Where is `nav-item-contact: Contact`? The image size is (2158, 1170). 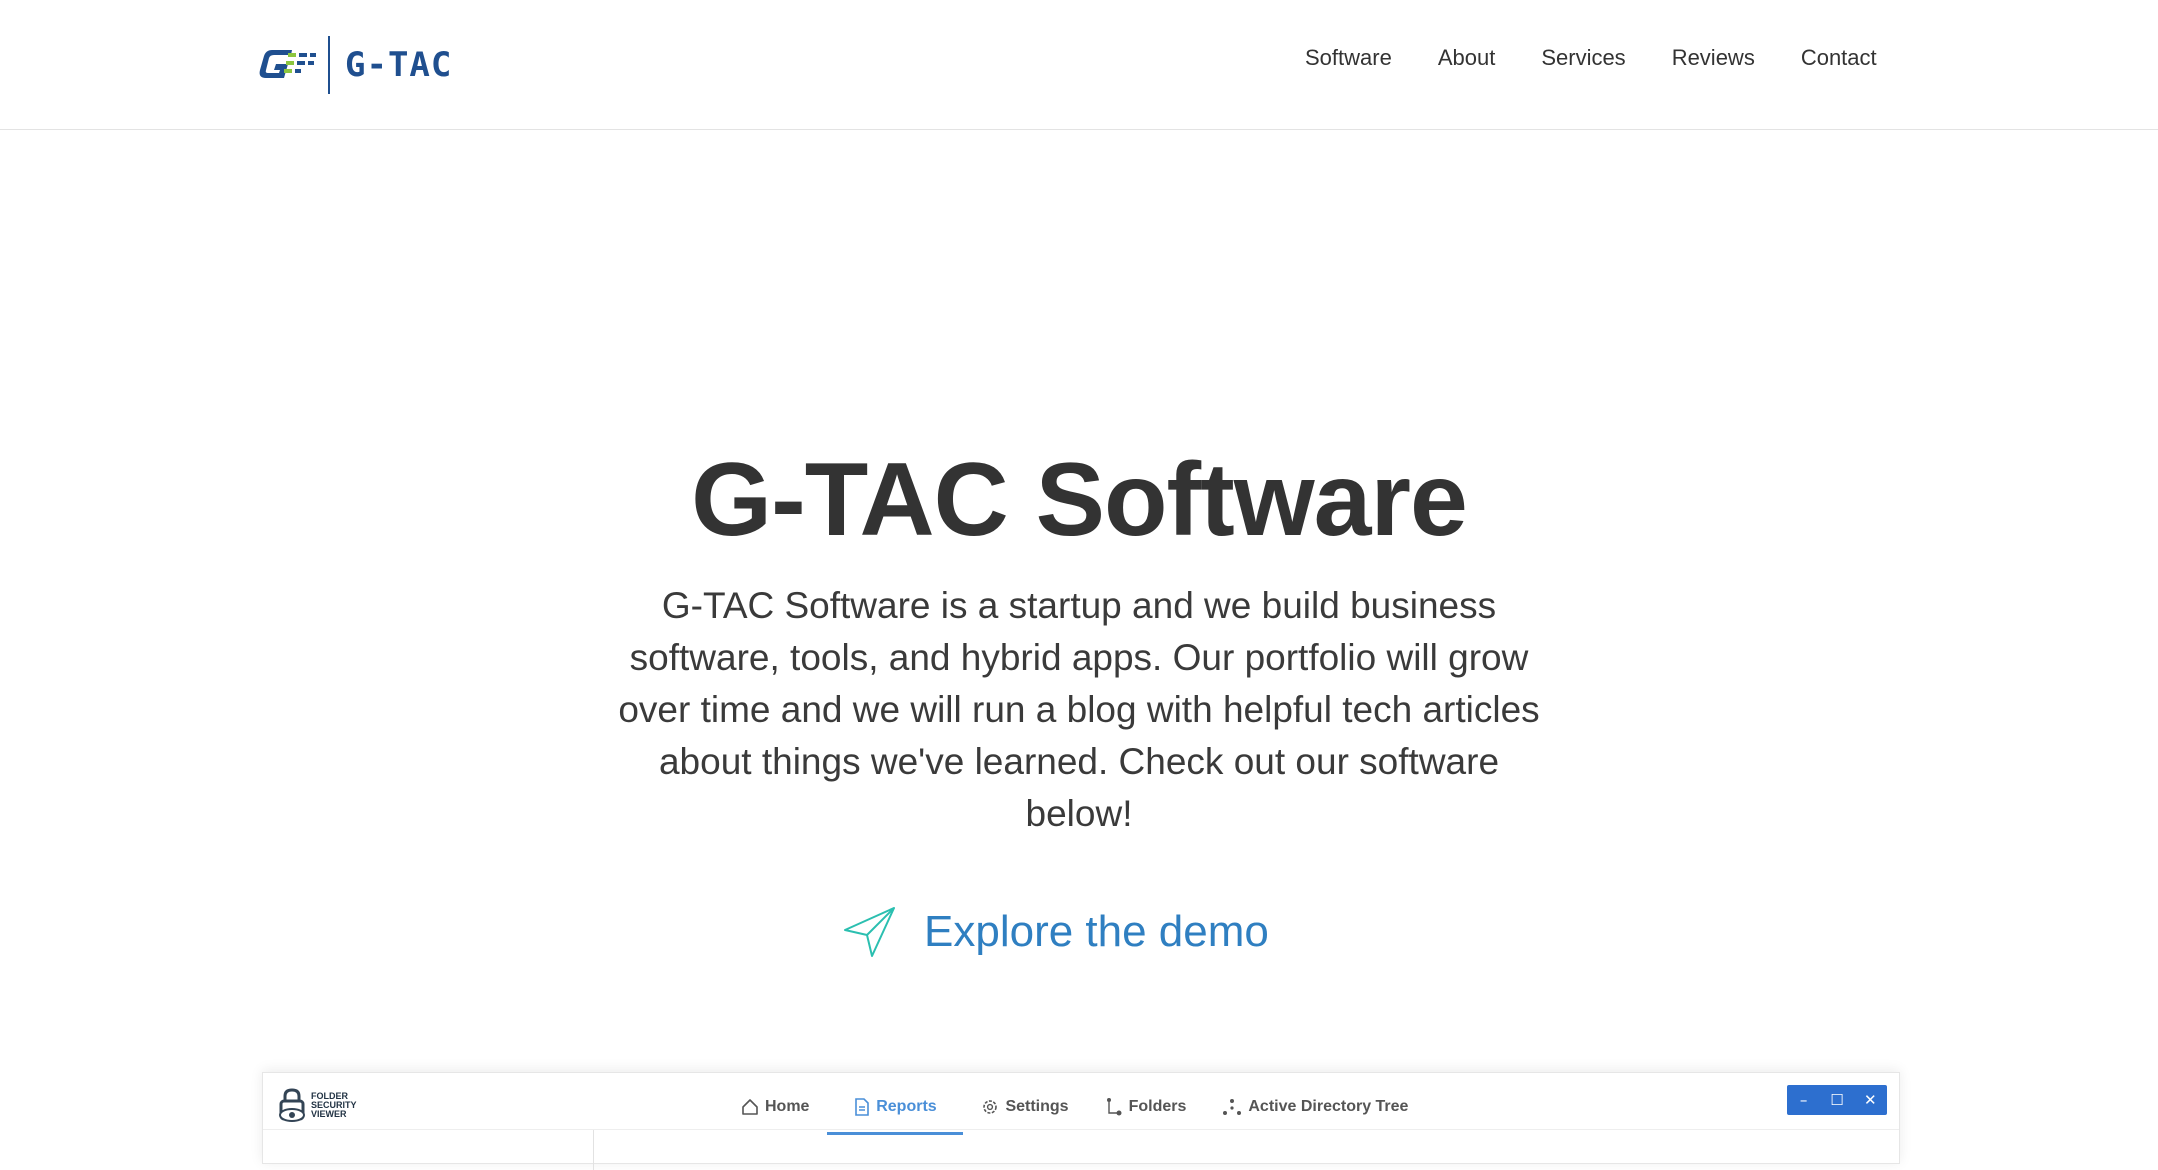
nav-item-contact: Contact is located at coordinates (1839, 58).